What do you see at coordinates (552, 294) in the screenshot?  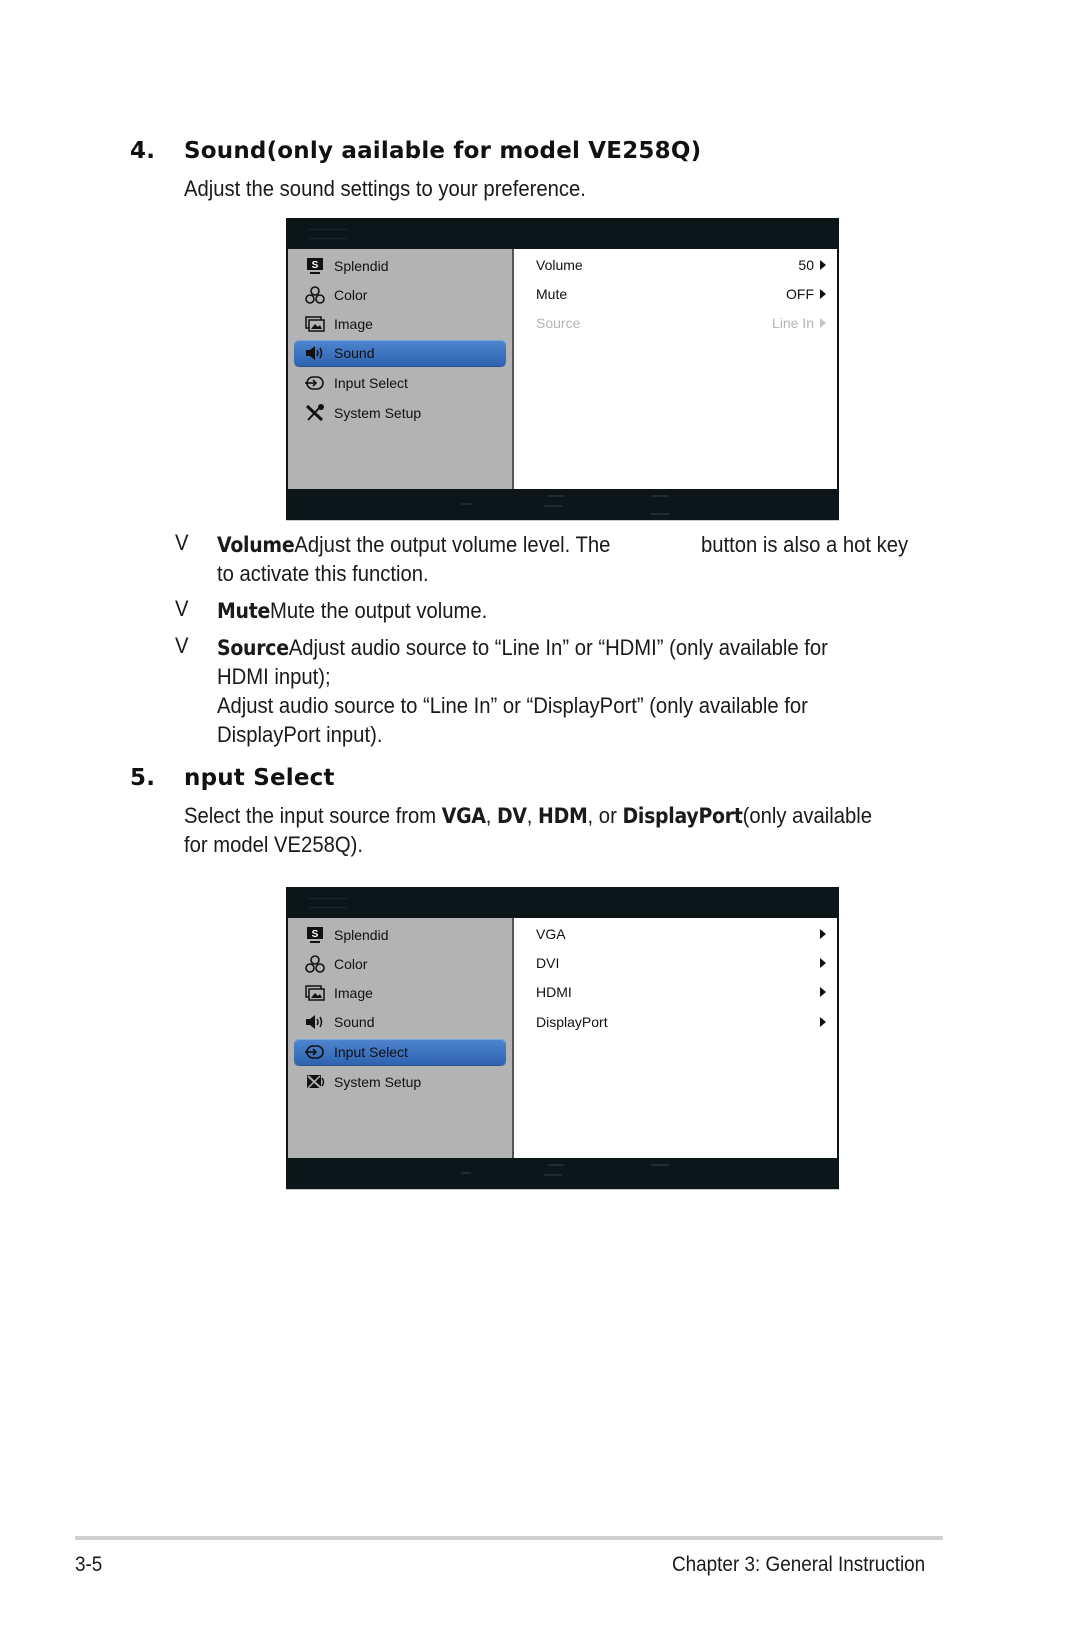 I see `option-label: Mute` at bounding box center [552, 294].